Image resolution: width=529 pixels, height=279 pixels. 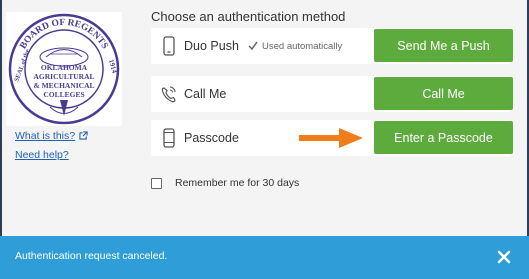 I want to click on method-label-passcode: Passcode, so click(x=211, y=138).